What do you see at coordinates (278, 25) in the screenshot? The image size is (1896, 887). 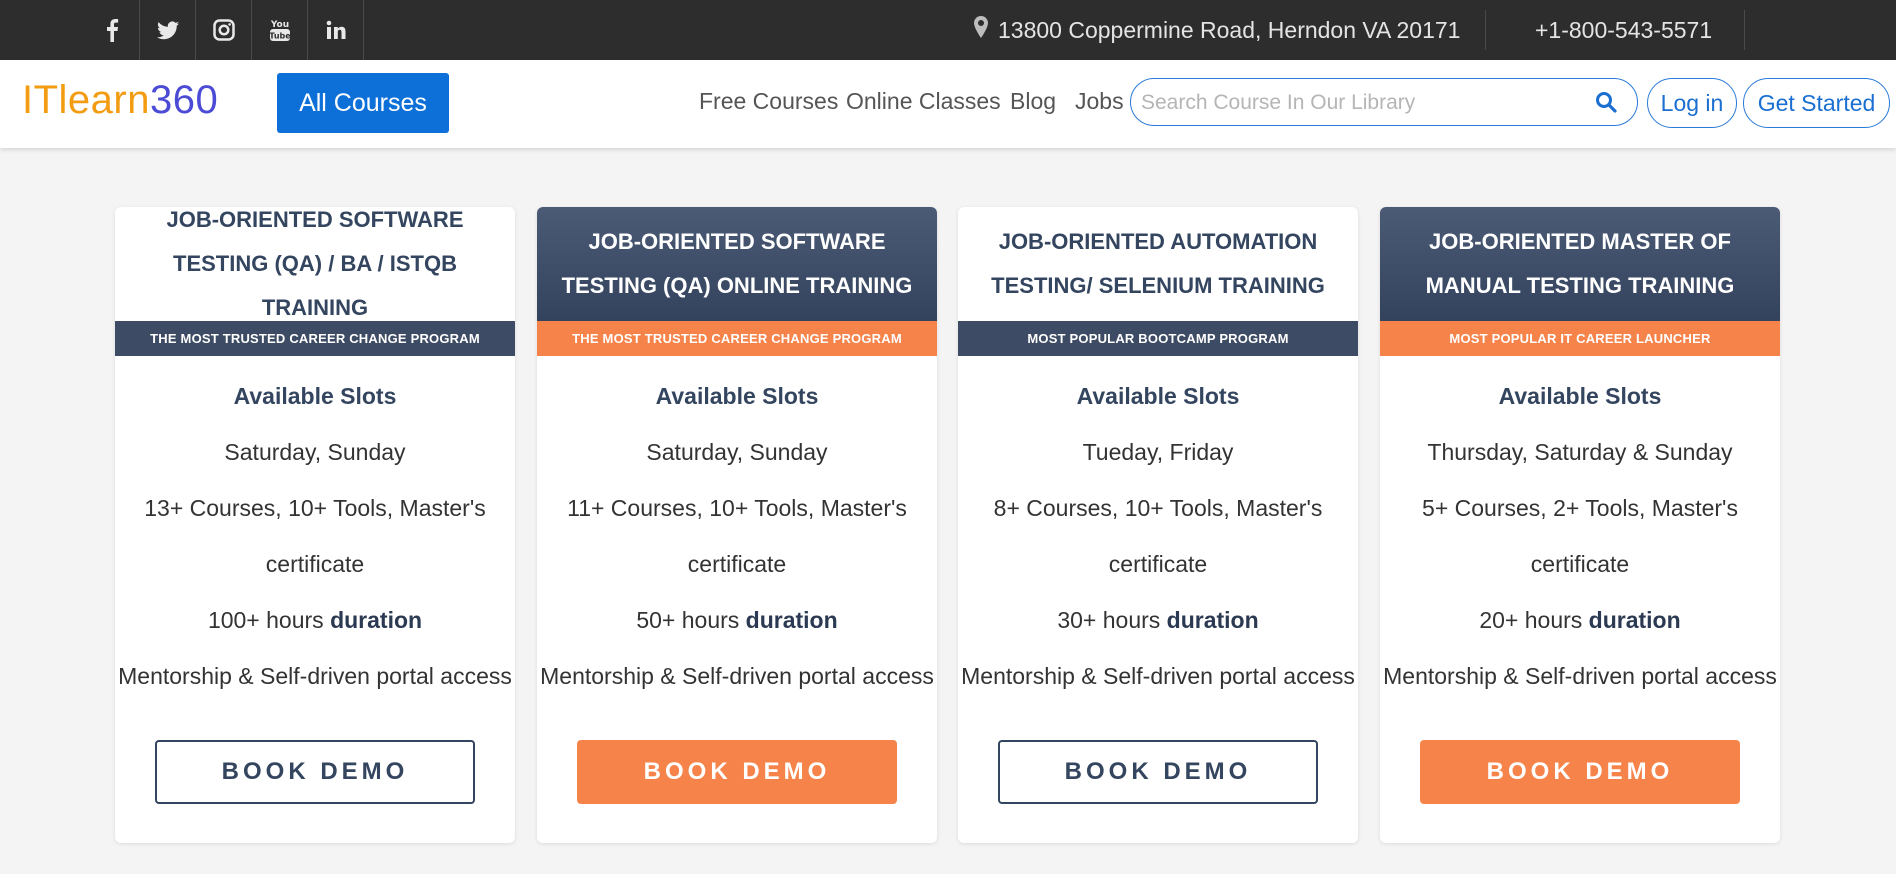 I see `svg-text: You` at bounding box center [278, 25].